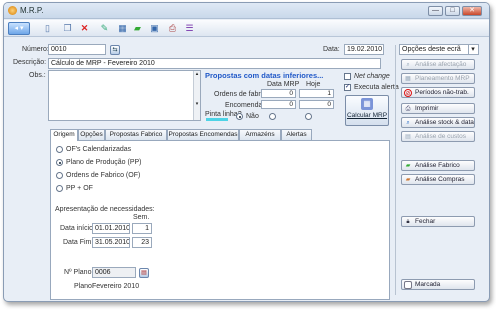 The height and width of the screenshot is (312, 496). What do you see at coordinates (408, 93) in the screenshot?
I see `no-entry-icon: ⊘` at bounding box center [408, 93].